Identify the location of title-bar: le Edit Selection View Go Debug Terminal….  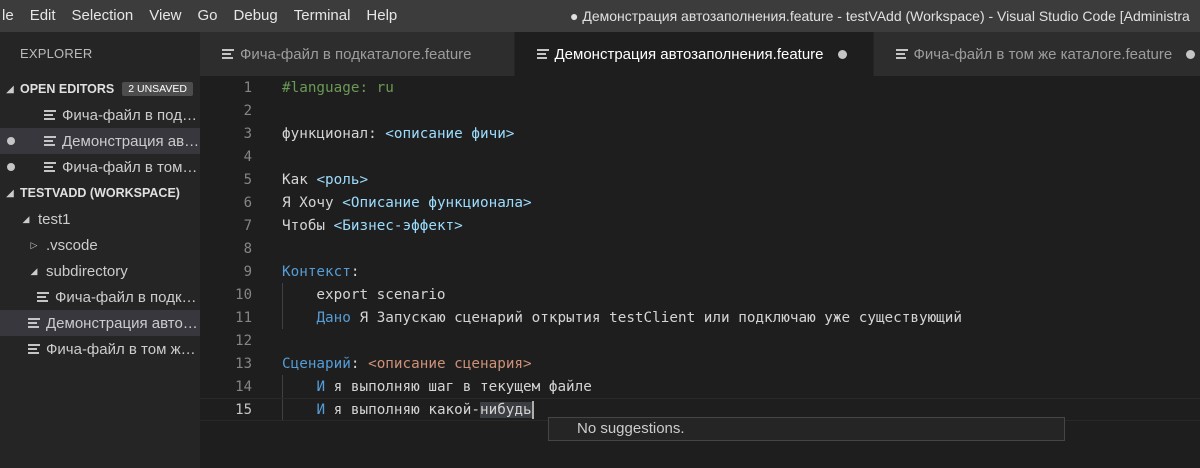
(600, 16).